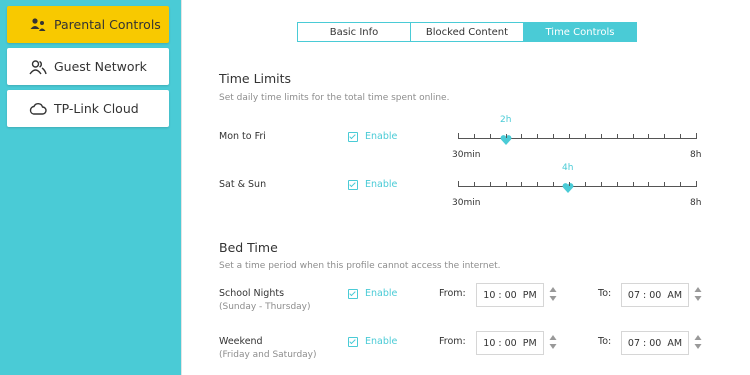 This screenshot has height=375, width=750. I want to click on school-nights-to-time-input: 07 : 00 AM, so click(655, 295).